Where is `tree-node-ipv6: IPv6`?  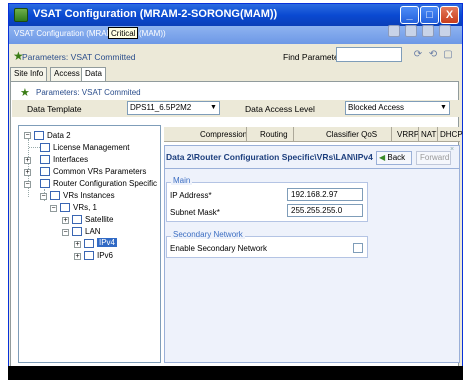 tree-node-ipv6: IPv6 is located at coordinates (105, 255).